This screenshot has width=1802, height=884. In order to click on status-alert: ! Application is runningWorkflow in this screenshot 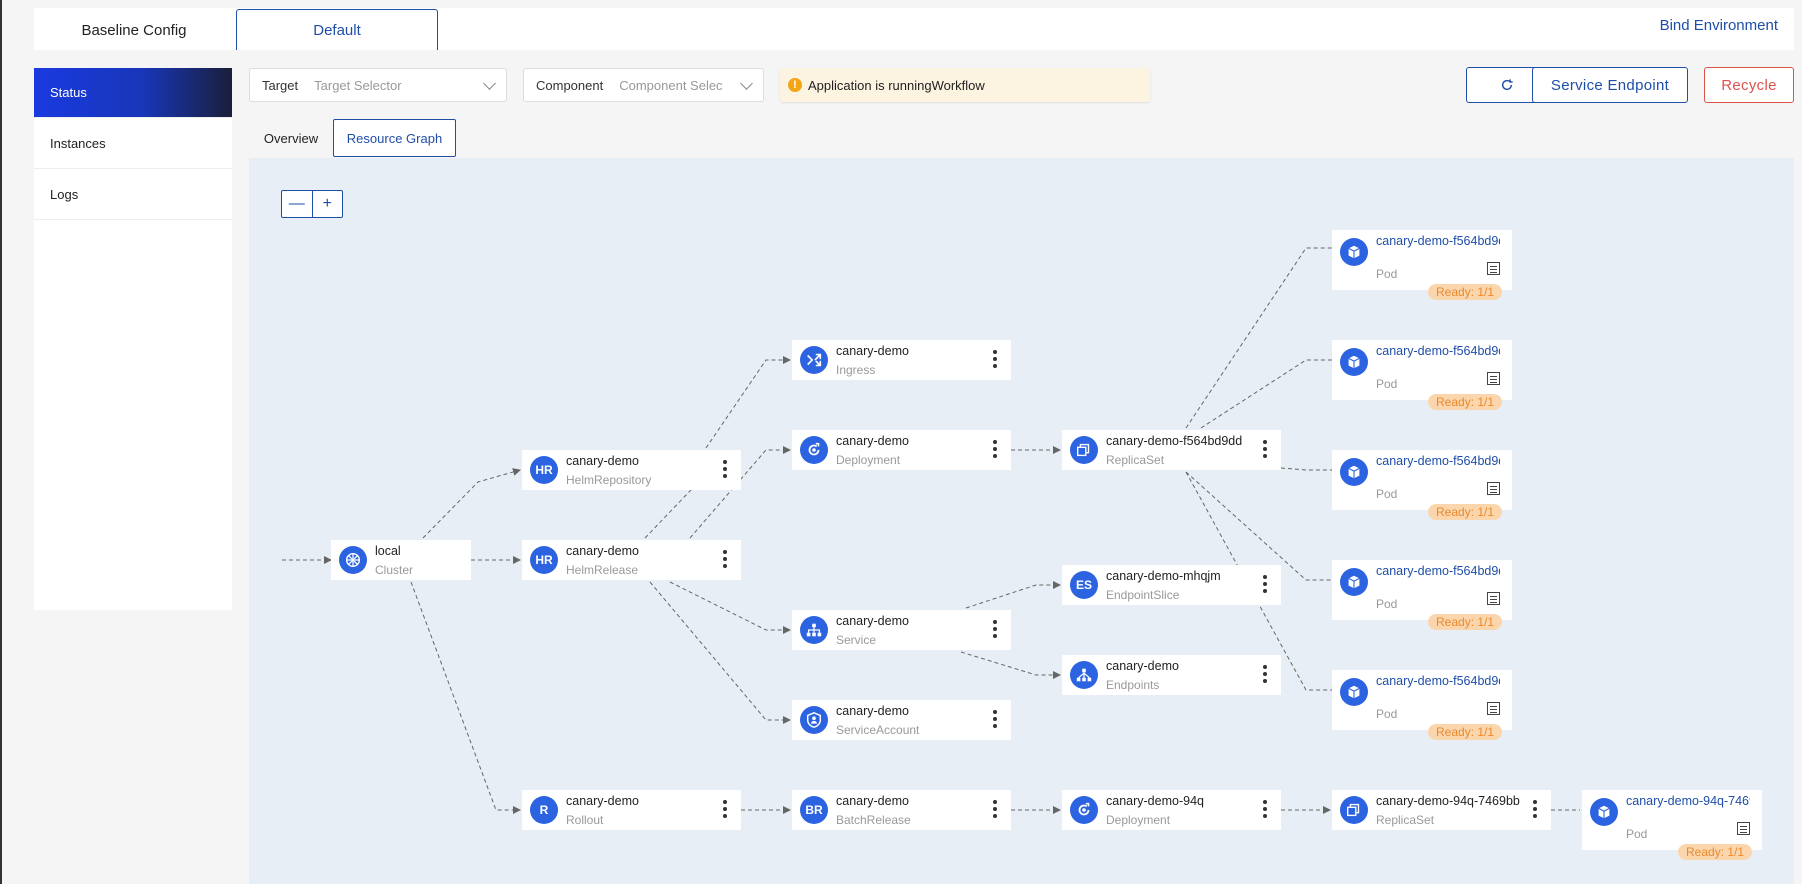, I will do `click(965, 85)`.